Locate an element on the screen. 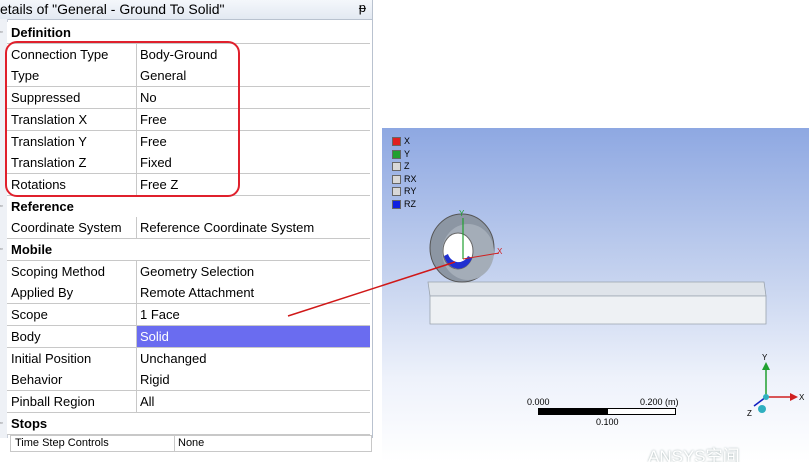  triad-z-label: Z is located at coordinates (749, 413).